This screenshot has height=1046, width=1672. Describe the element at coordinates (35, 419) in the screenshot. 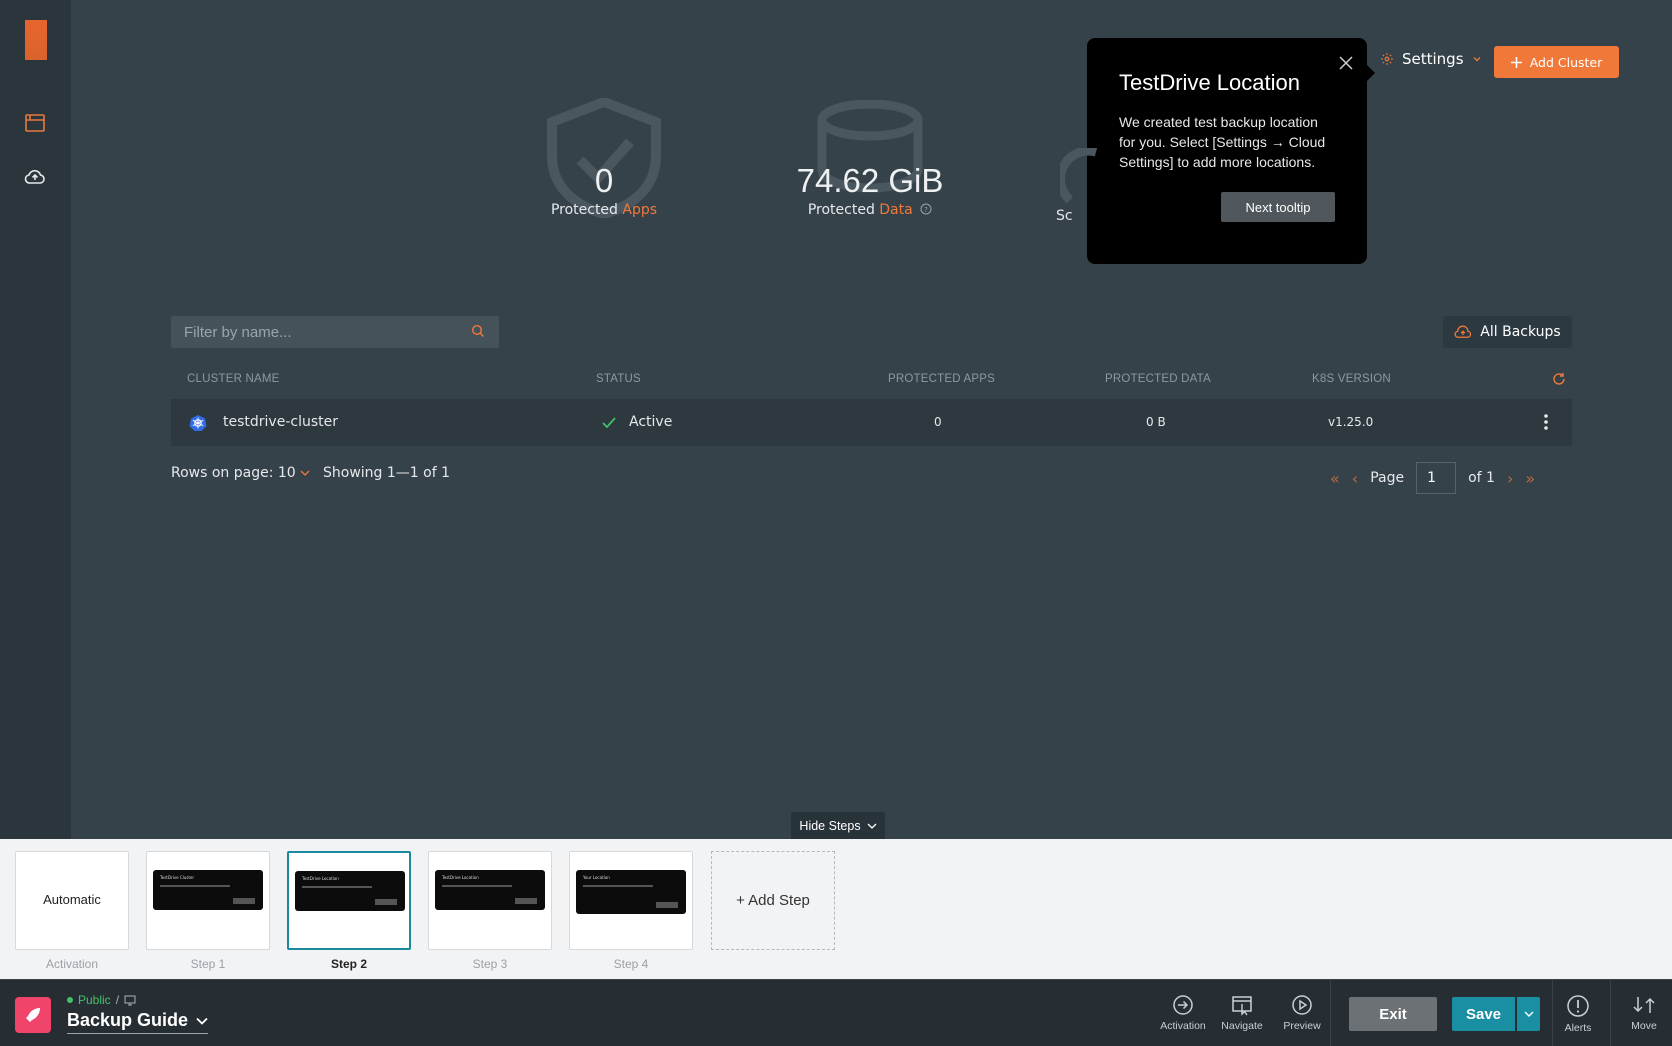

I see `sidebar` at that location.